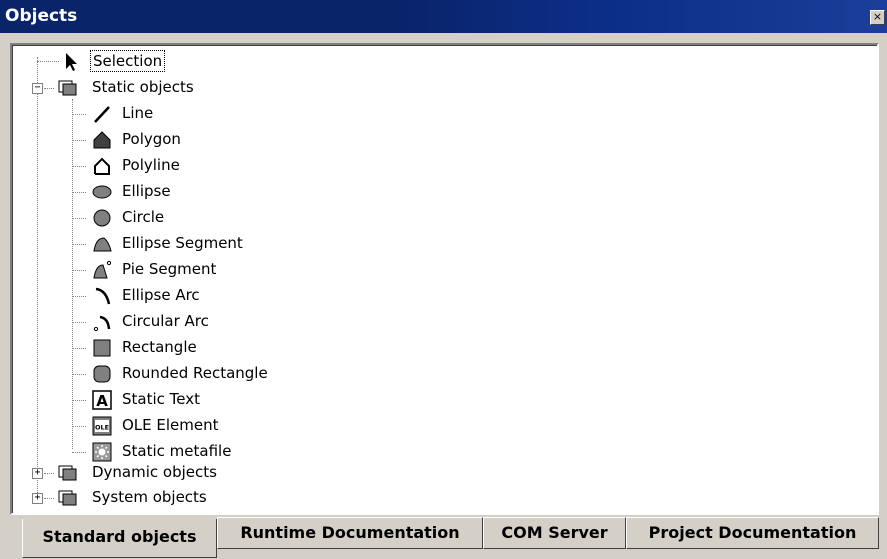 The width and height of the screenshot is (887, 559). Describe the element at coordinates (151, 139) in the screenshot. I see `tree-item-label: Polygon` at that location.